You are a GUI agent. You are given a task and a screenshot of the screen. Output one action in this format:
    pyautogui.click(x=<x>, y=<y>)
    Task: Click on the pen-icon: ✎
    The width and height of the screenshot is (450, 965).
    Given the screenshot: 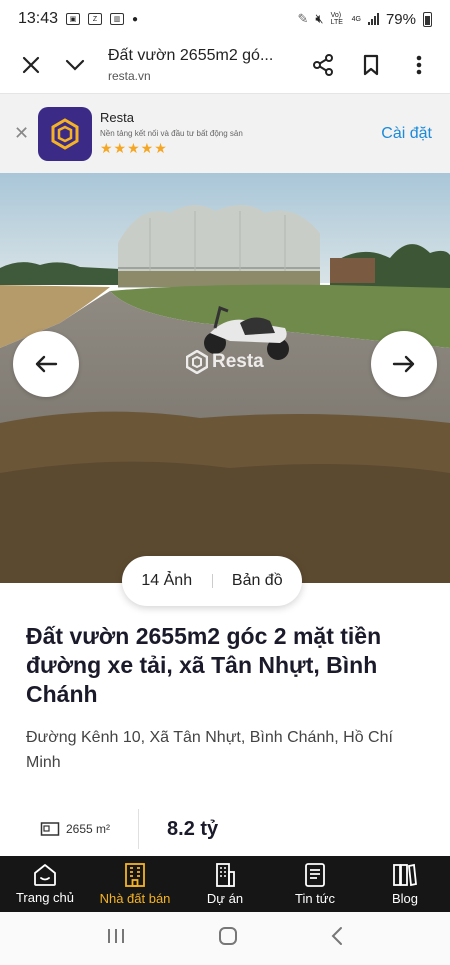 What is the action you would take?
    pyautogui.click(x=303, y=18)
    